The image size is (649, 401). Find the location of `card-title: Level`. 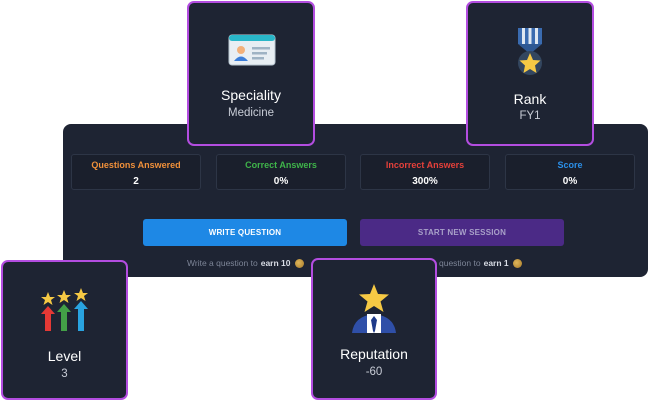

card-title: Level is located at coordinates (64, 356).